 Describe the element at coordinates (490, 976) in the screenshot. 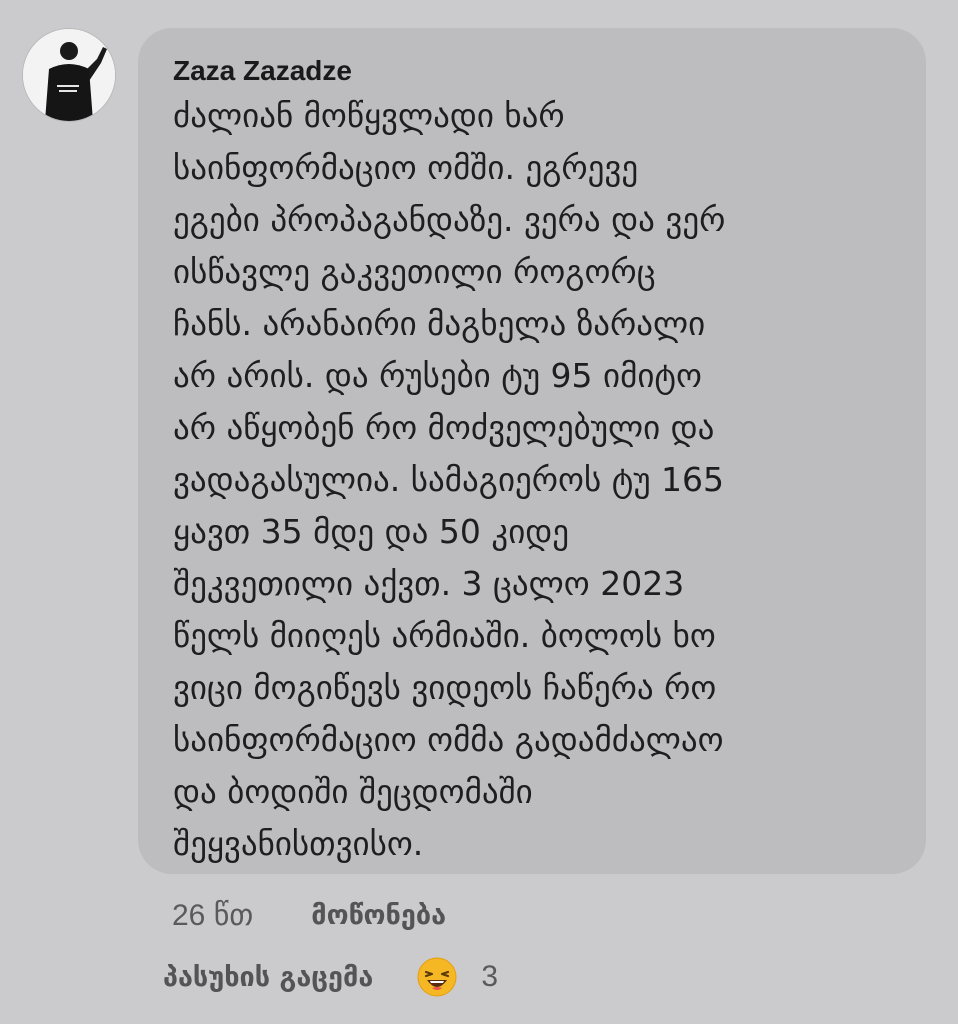

I see `reaction-count: 3` at that location.